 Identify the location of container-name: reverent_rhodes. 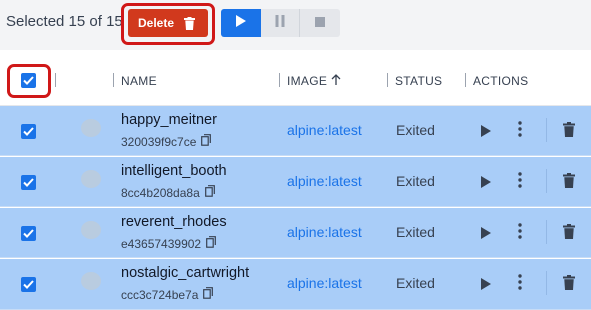
(174, 222).